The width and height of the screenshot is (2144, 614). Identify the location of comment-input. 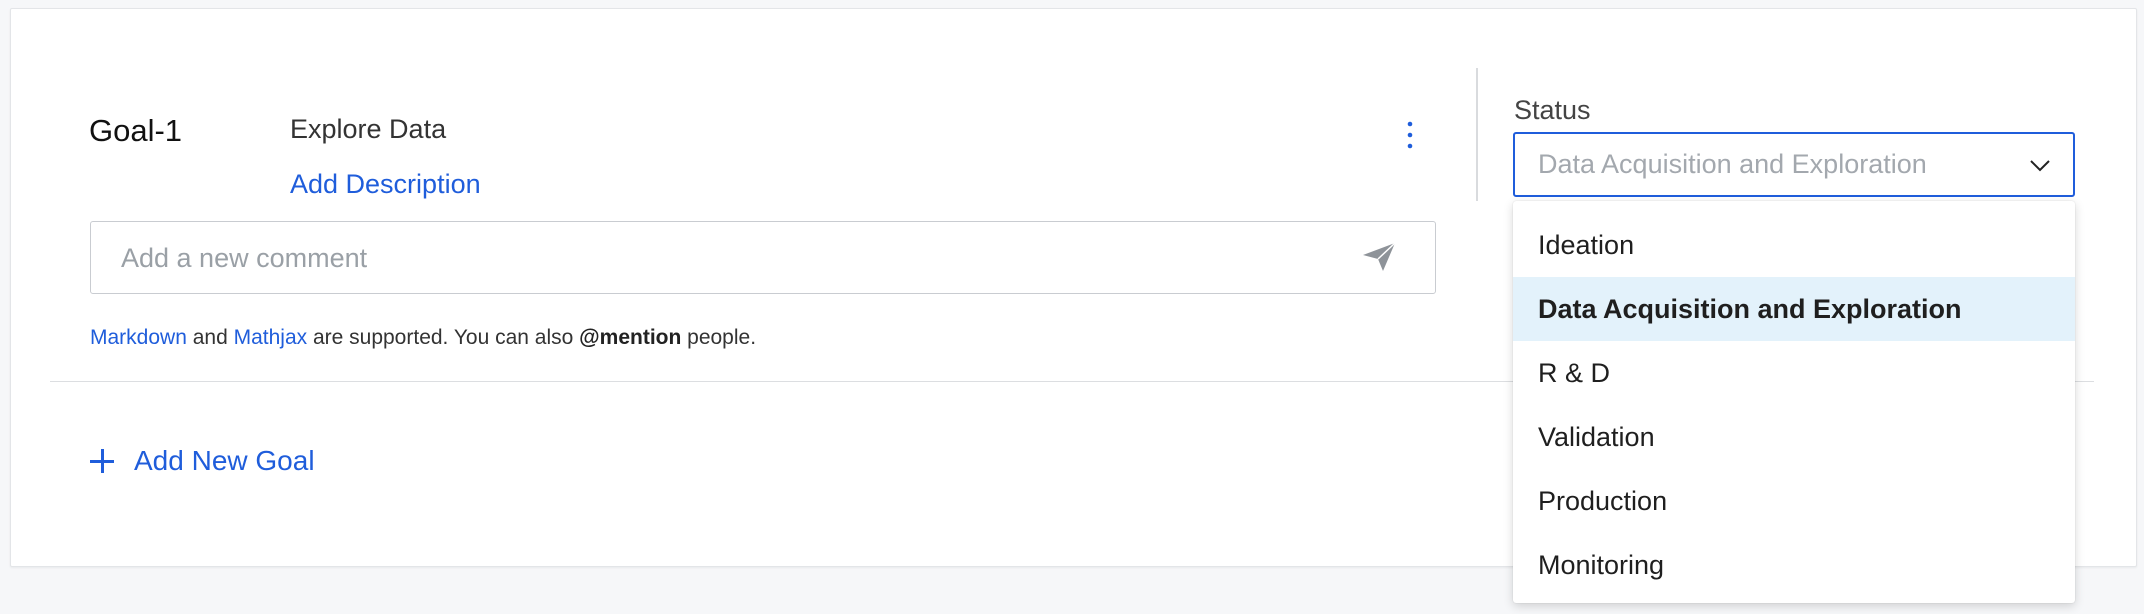
(721, 258).